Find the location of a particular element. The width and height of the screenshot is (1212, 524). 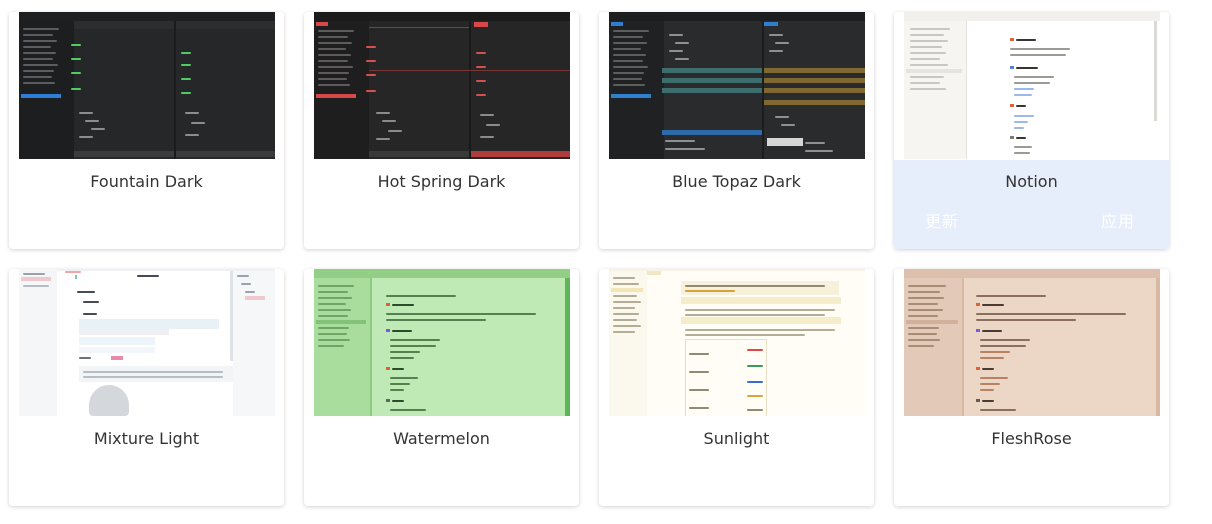

preview-hot-spring-dark is located at coordinates (441, 85).